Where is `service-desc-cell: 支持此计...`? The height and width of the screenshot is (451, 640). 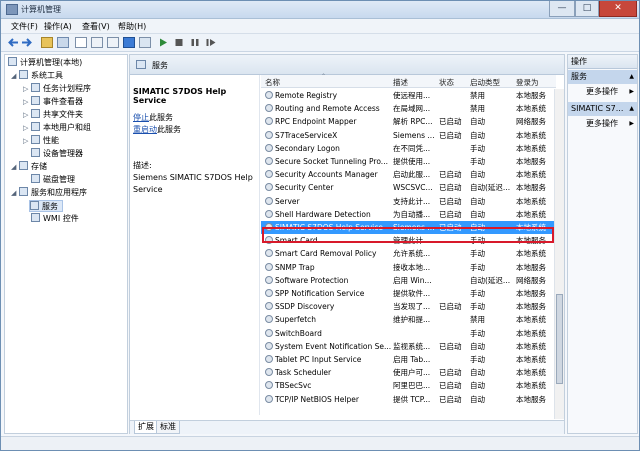
service-desc-cell: 支持此计... is located at coordinates (415, 201).